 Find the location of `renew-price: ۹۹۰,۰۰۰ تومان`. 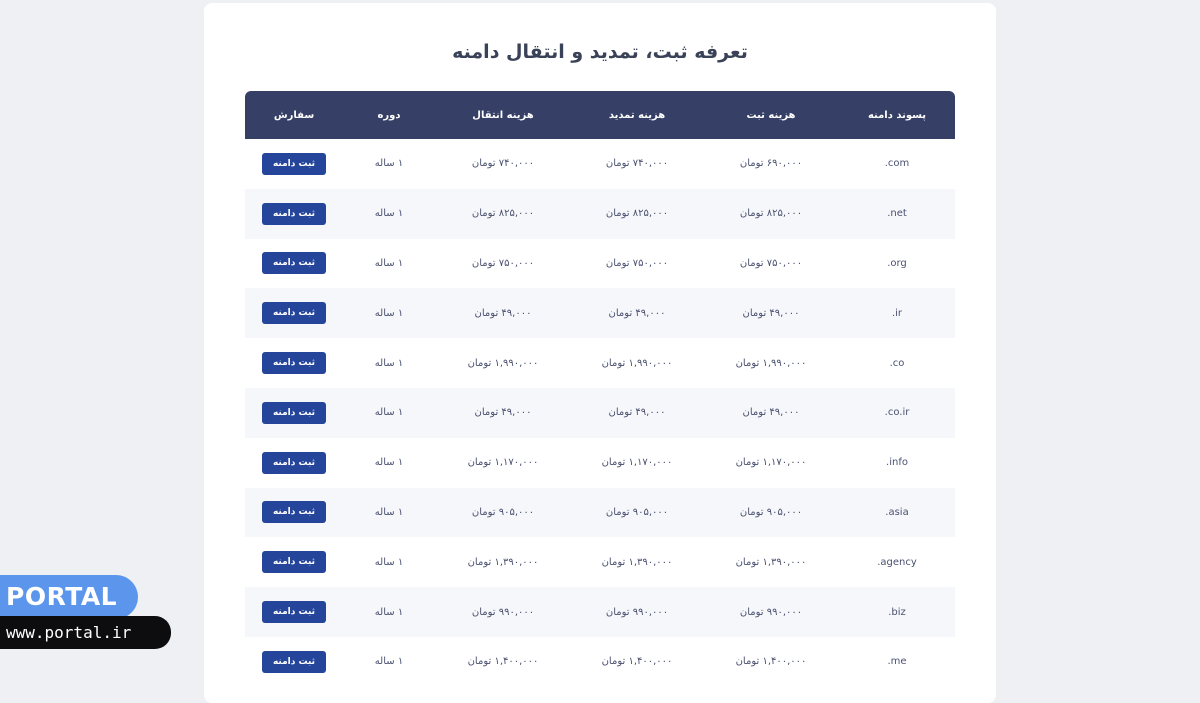

renew-price: ۹۹۰,۰۰۰ تومان is located at coordinates (637, 612).